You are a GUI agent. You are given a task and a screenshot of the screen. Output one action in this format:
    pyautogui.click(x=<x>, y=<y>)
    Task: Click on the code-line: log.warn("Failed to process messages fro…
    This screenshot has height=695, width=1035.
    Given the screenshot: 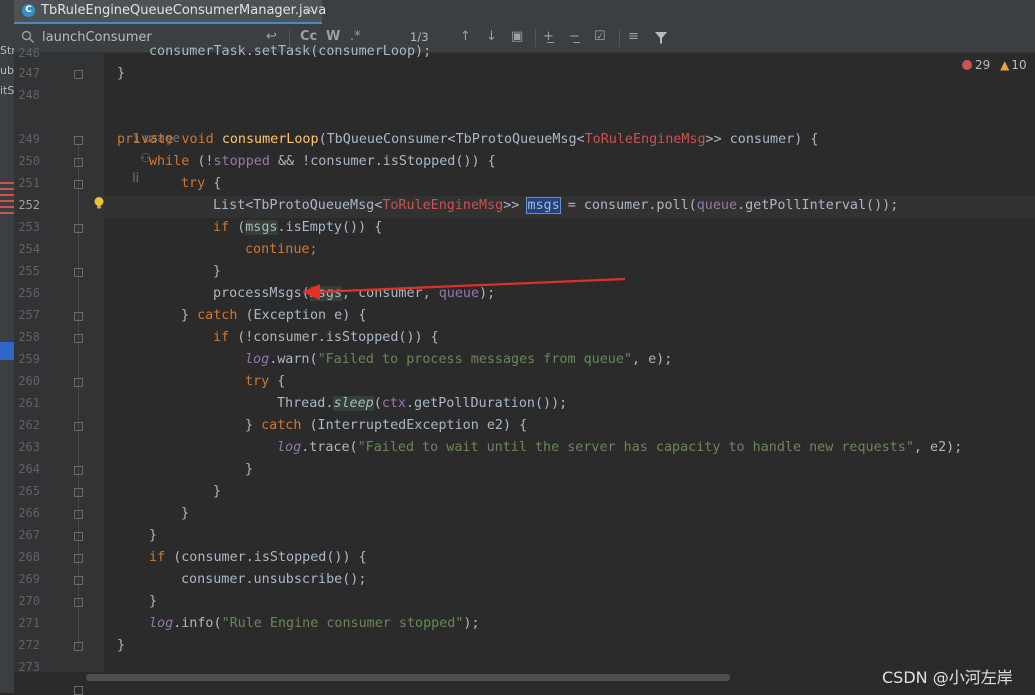 What is the action you would take?
    pyautogui.click(x=458, y=360)
    